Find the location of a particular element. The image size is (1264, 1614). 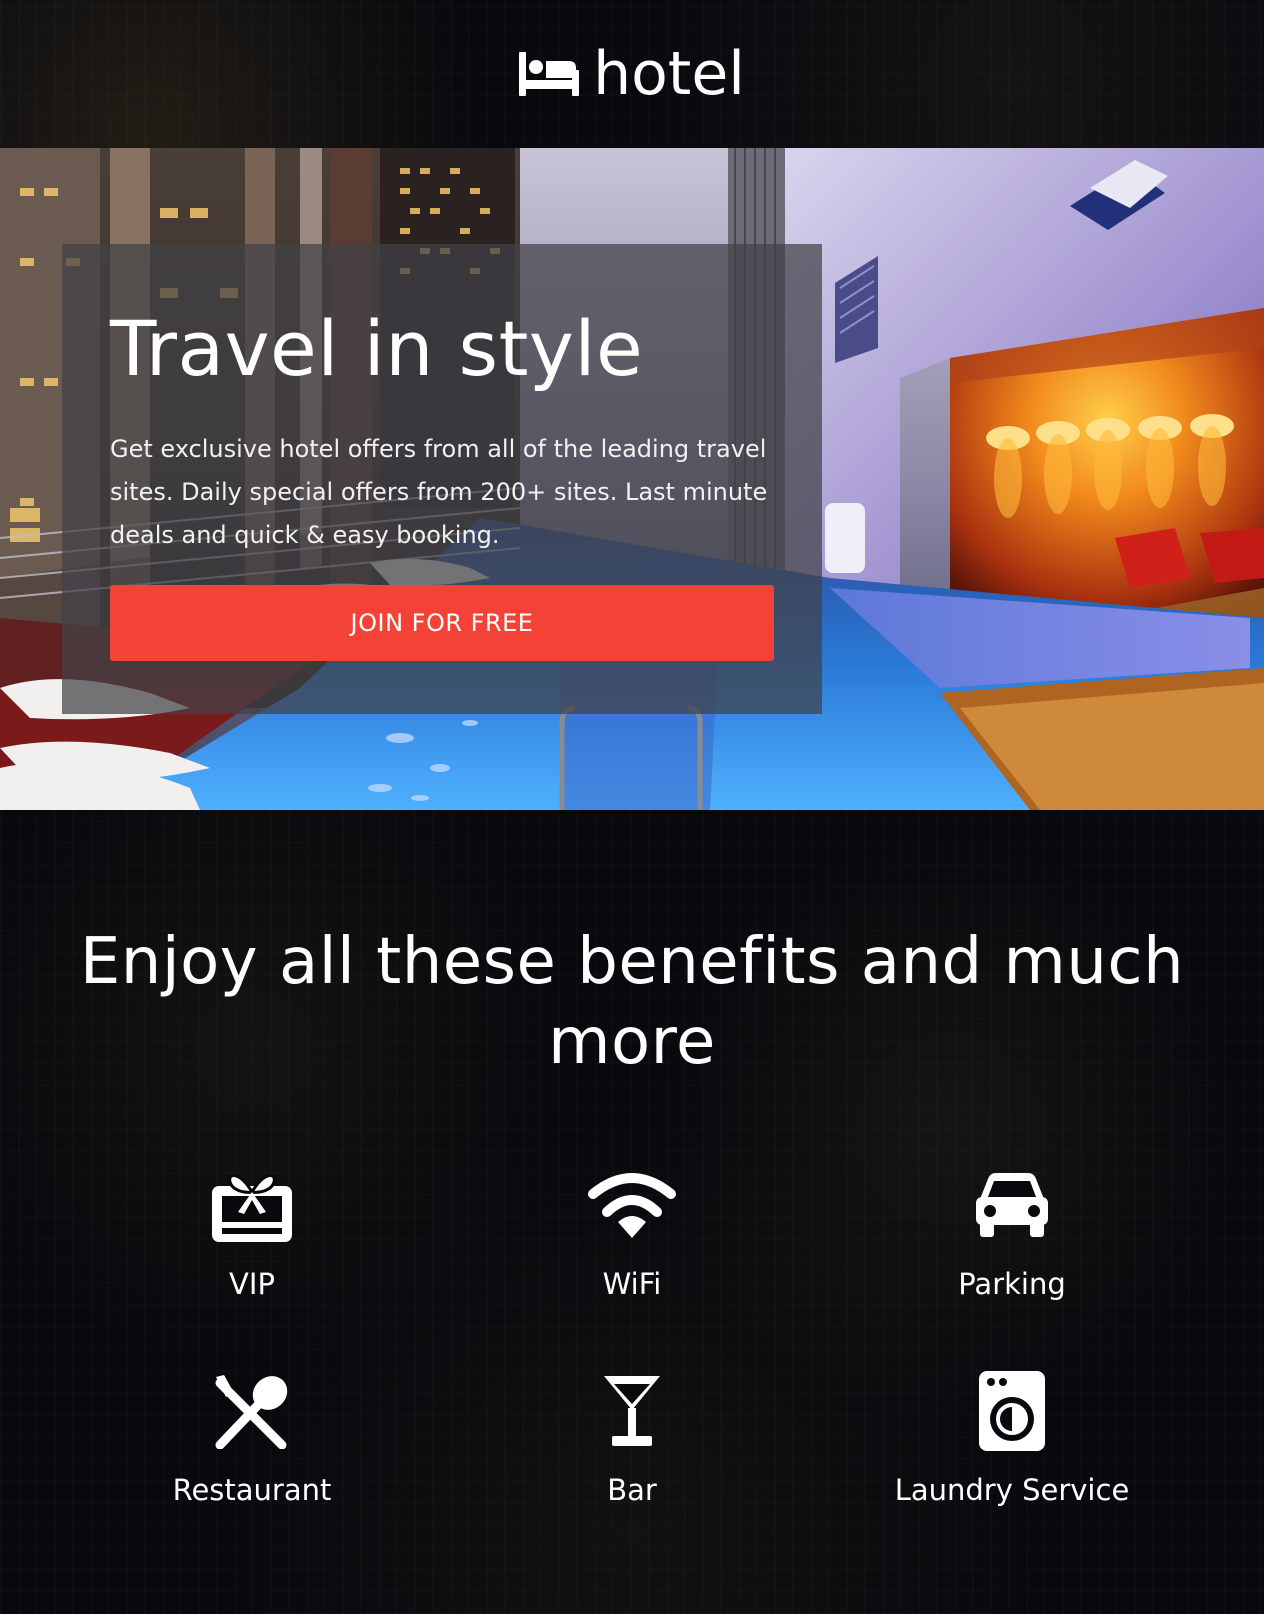

join-for-free-button: JOIN FOR FREE is located at coordinates (442, 623).